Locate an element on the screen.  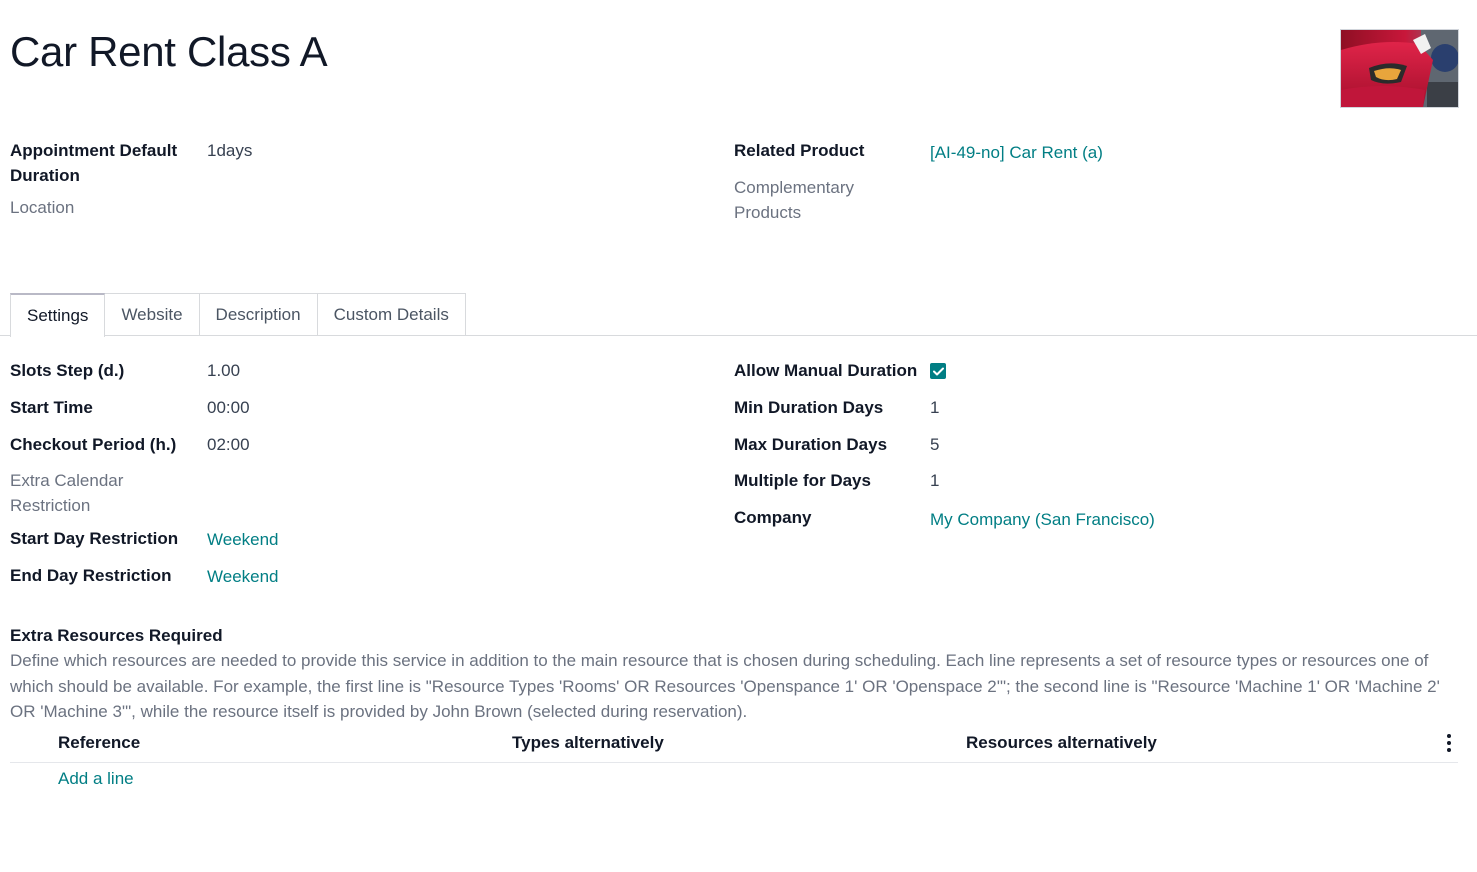
record-title: Car Rent Class A is located at coordinates (169, 52).